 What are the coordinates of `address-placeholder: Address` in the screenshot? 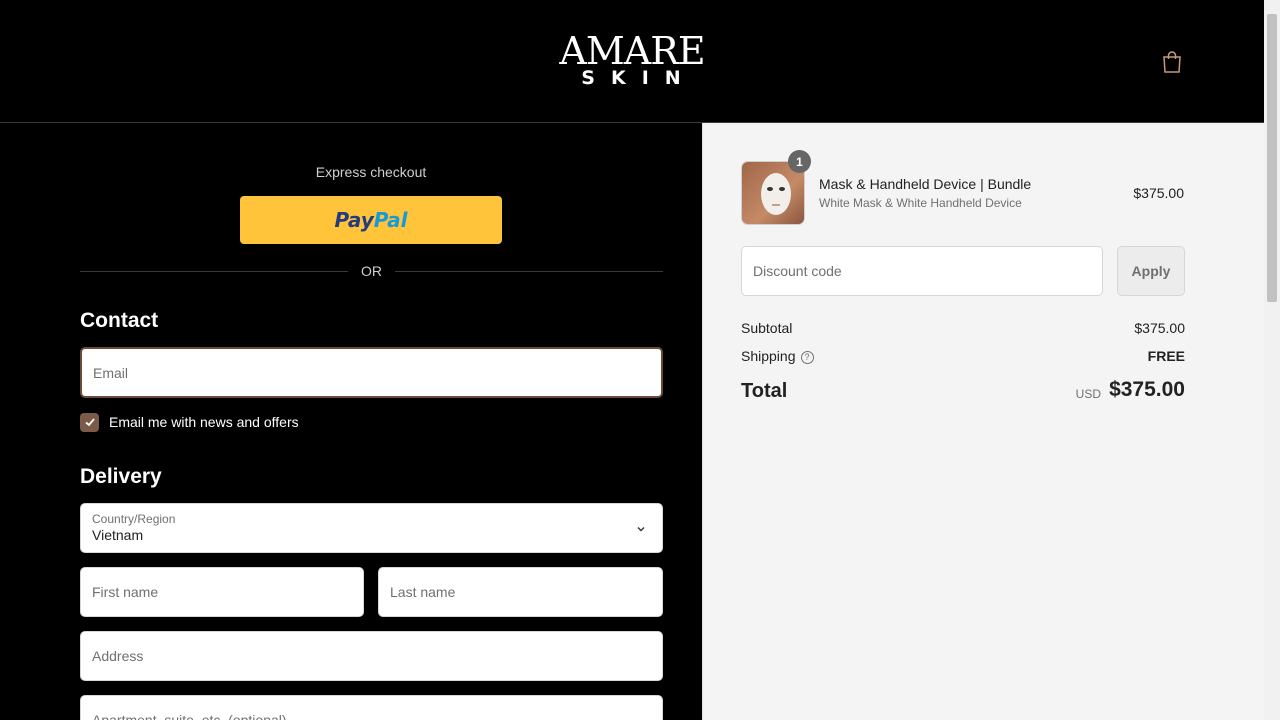 It's located at (118, 656).